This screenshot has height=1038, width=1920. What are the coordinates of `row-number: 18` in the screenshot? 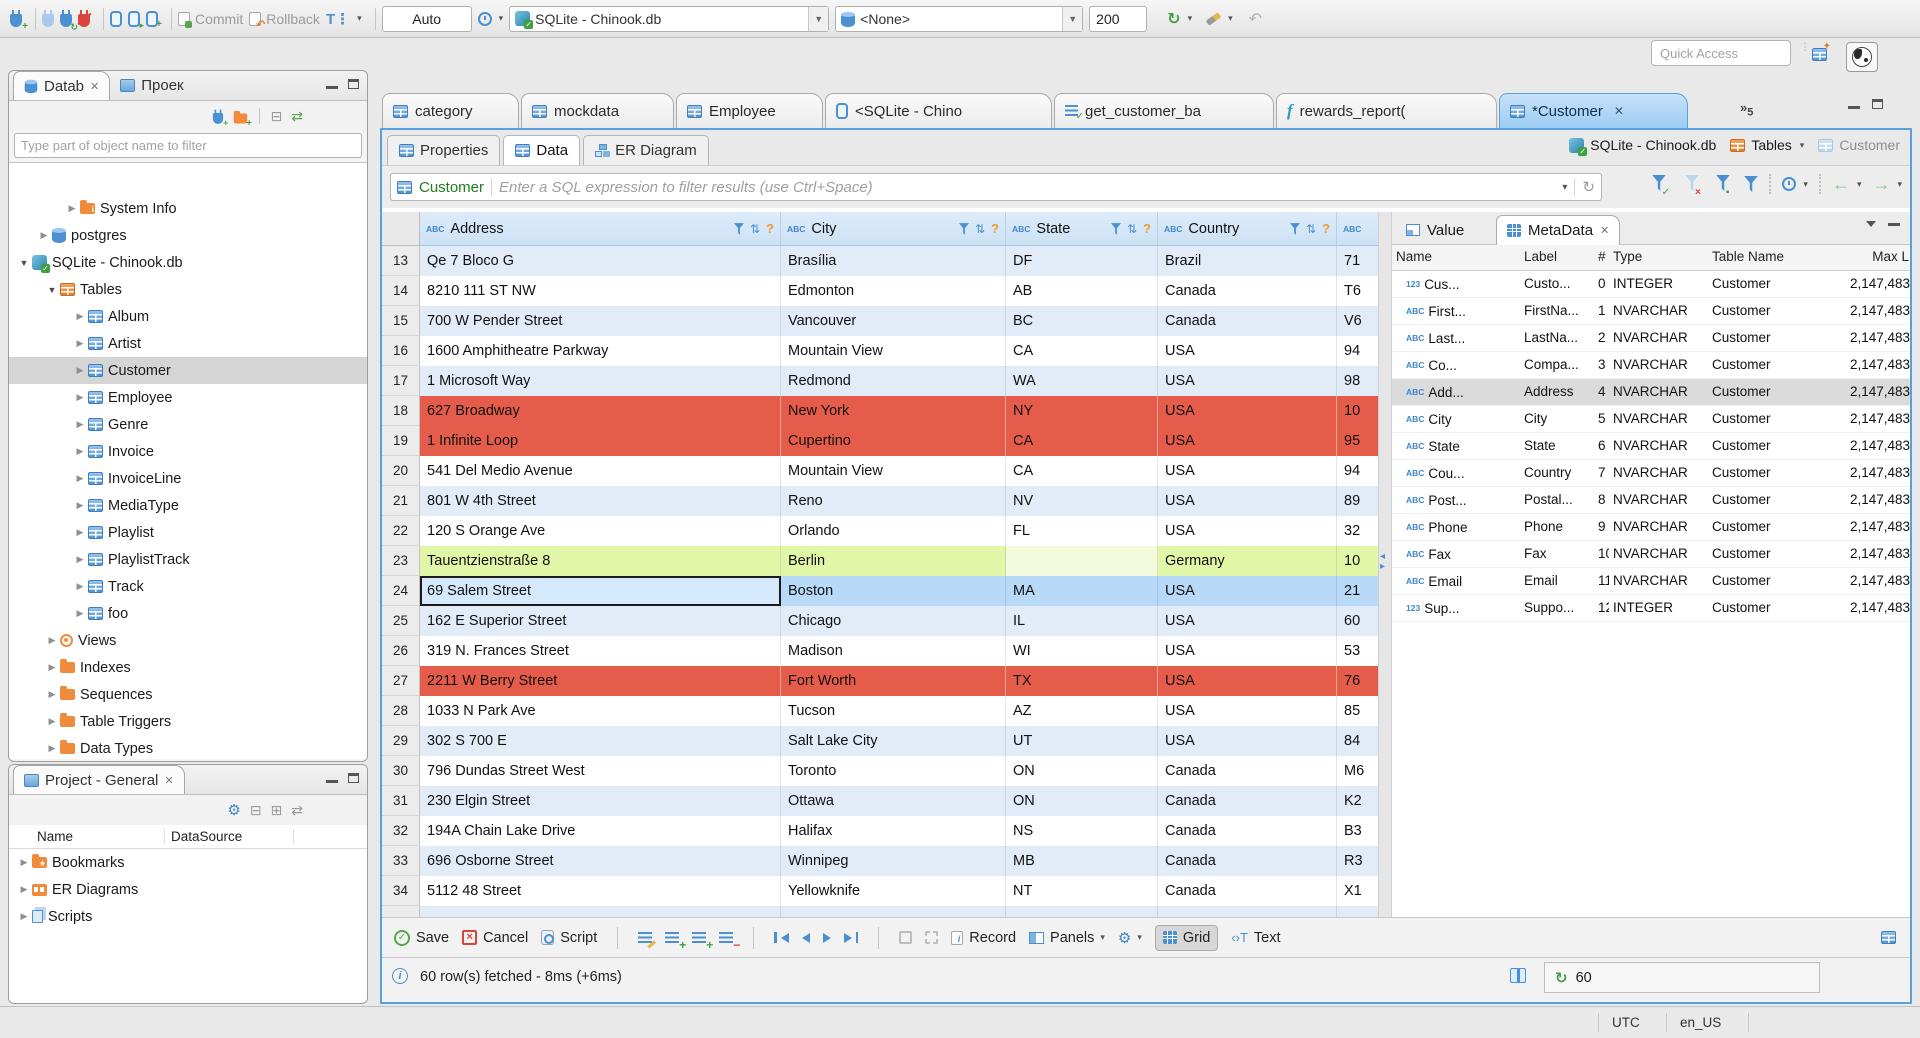 It's located at (401, 411).